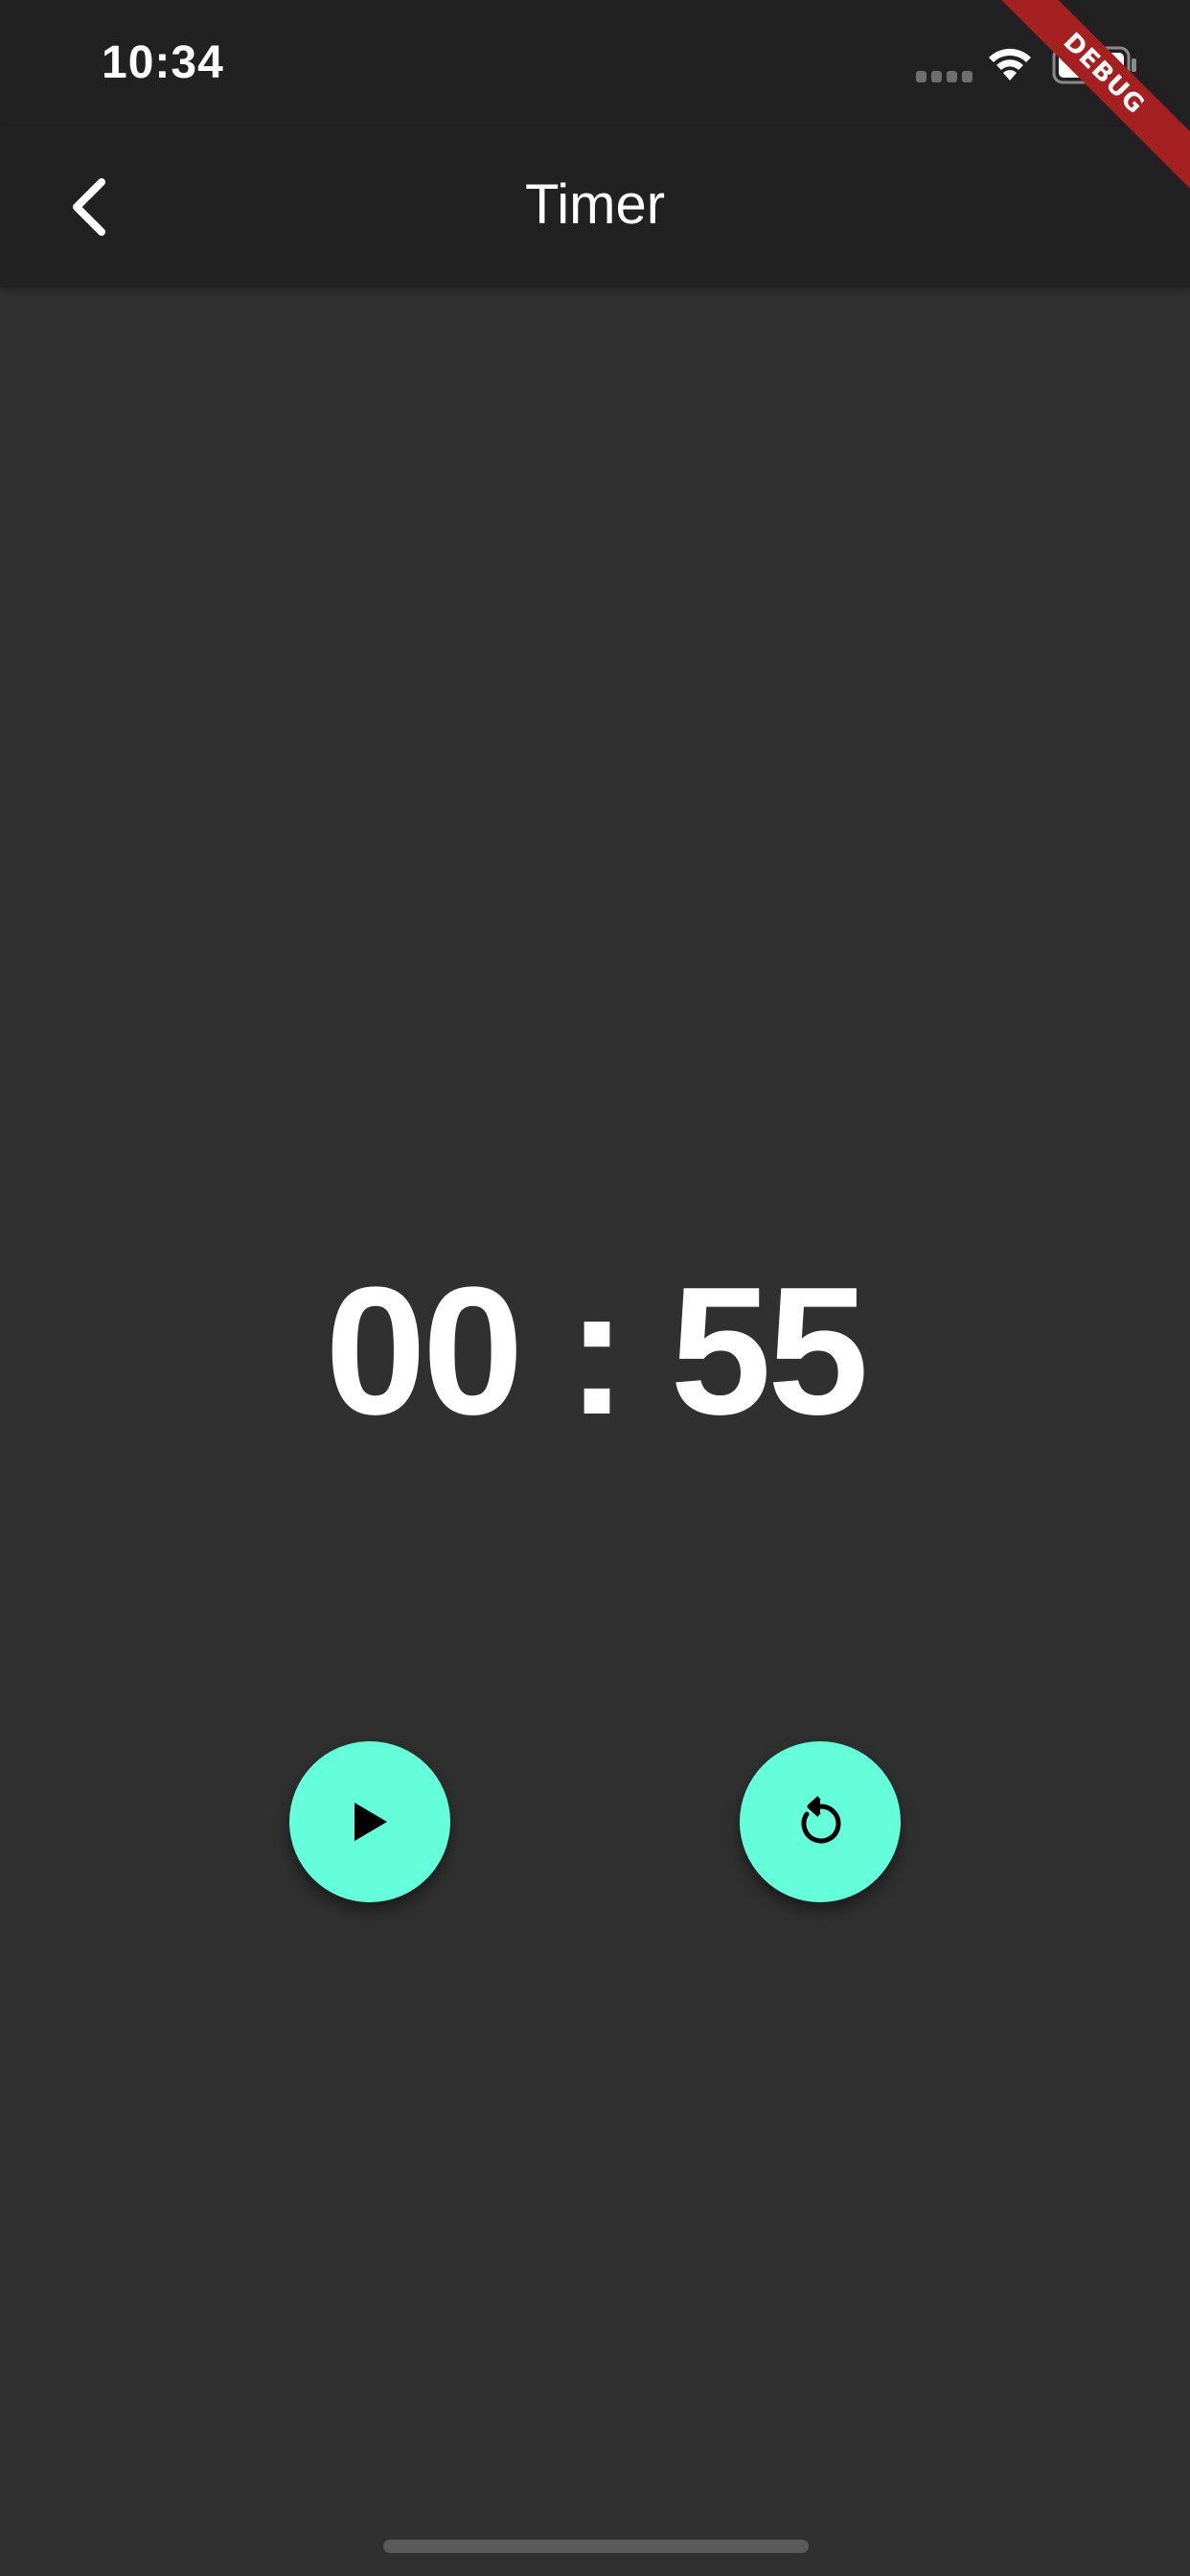 Image resolution: width=1190 pixels, height=2576 pixels. I want to click on play-icon, so click(371, 1822).